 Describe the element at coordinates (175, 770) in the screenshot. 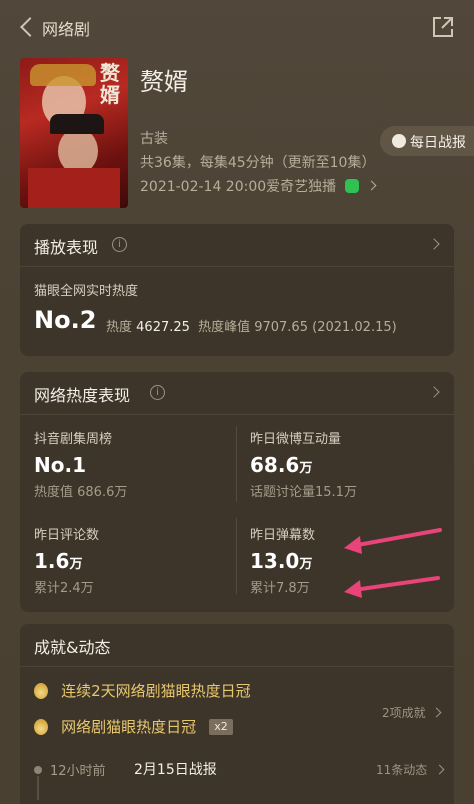

I see `timeline-title: 2月15日战报` at that location.